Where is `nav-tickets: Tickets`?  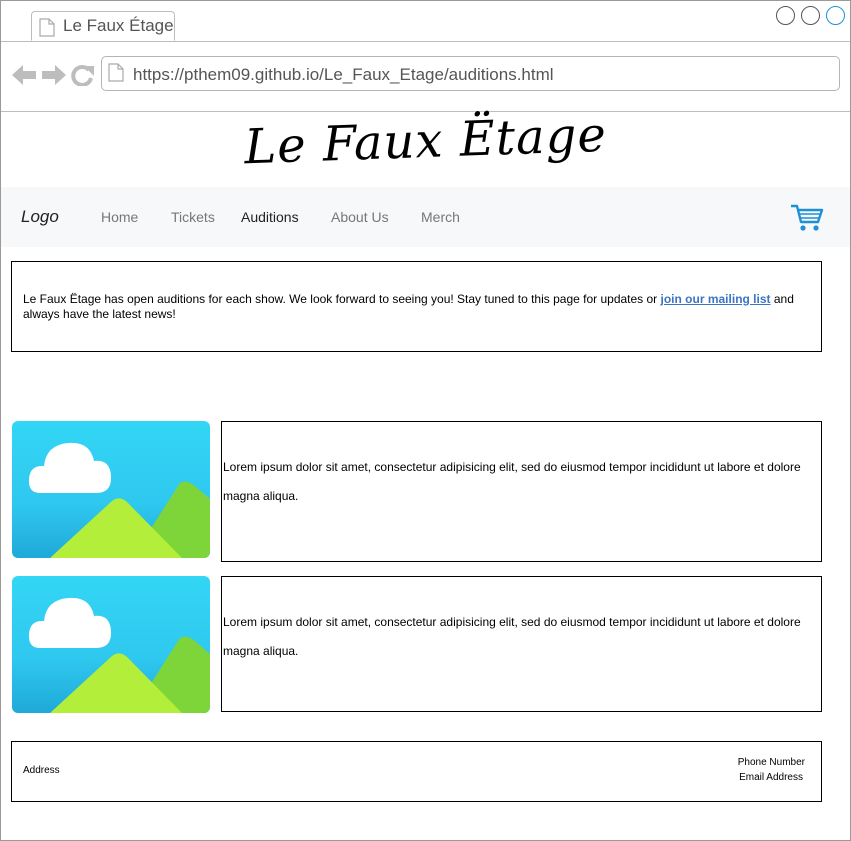 nav-tickets: Tickets is located at coordinates (193, 217).